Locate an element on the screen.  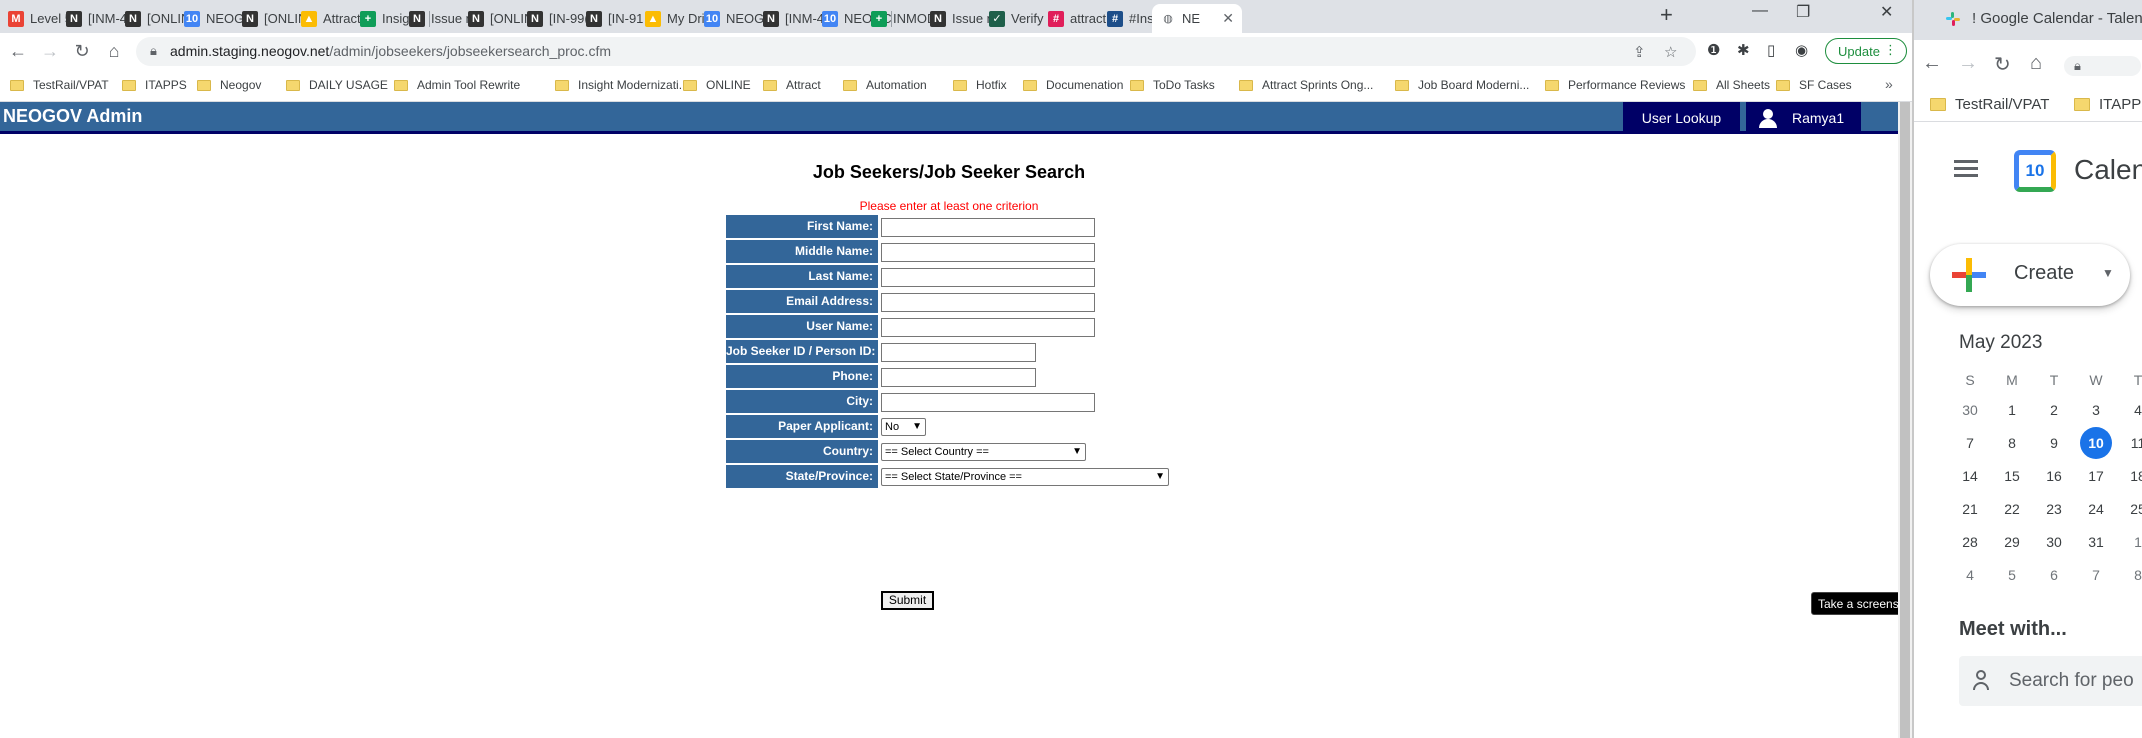
bookmark-item: ONLINE is located at coordinates (717, 85).